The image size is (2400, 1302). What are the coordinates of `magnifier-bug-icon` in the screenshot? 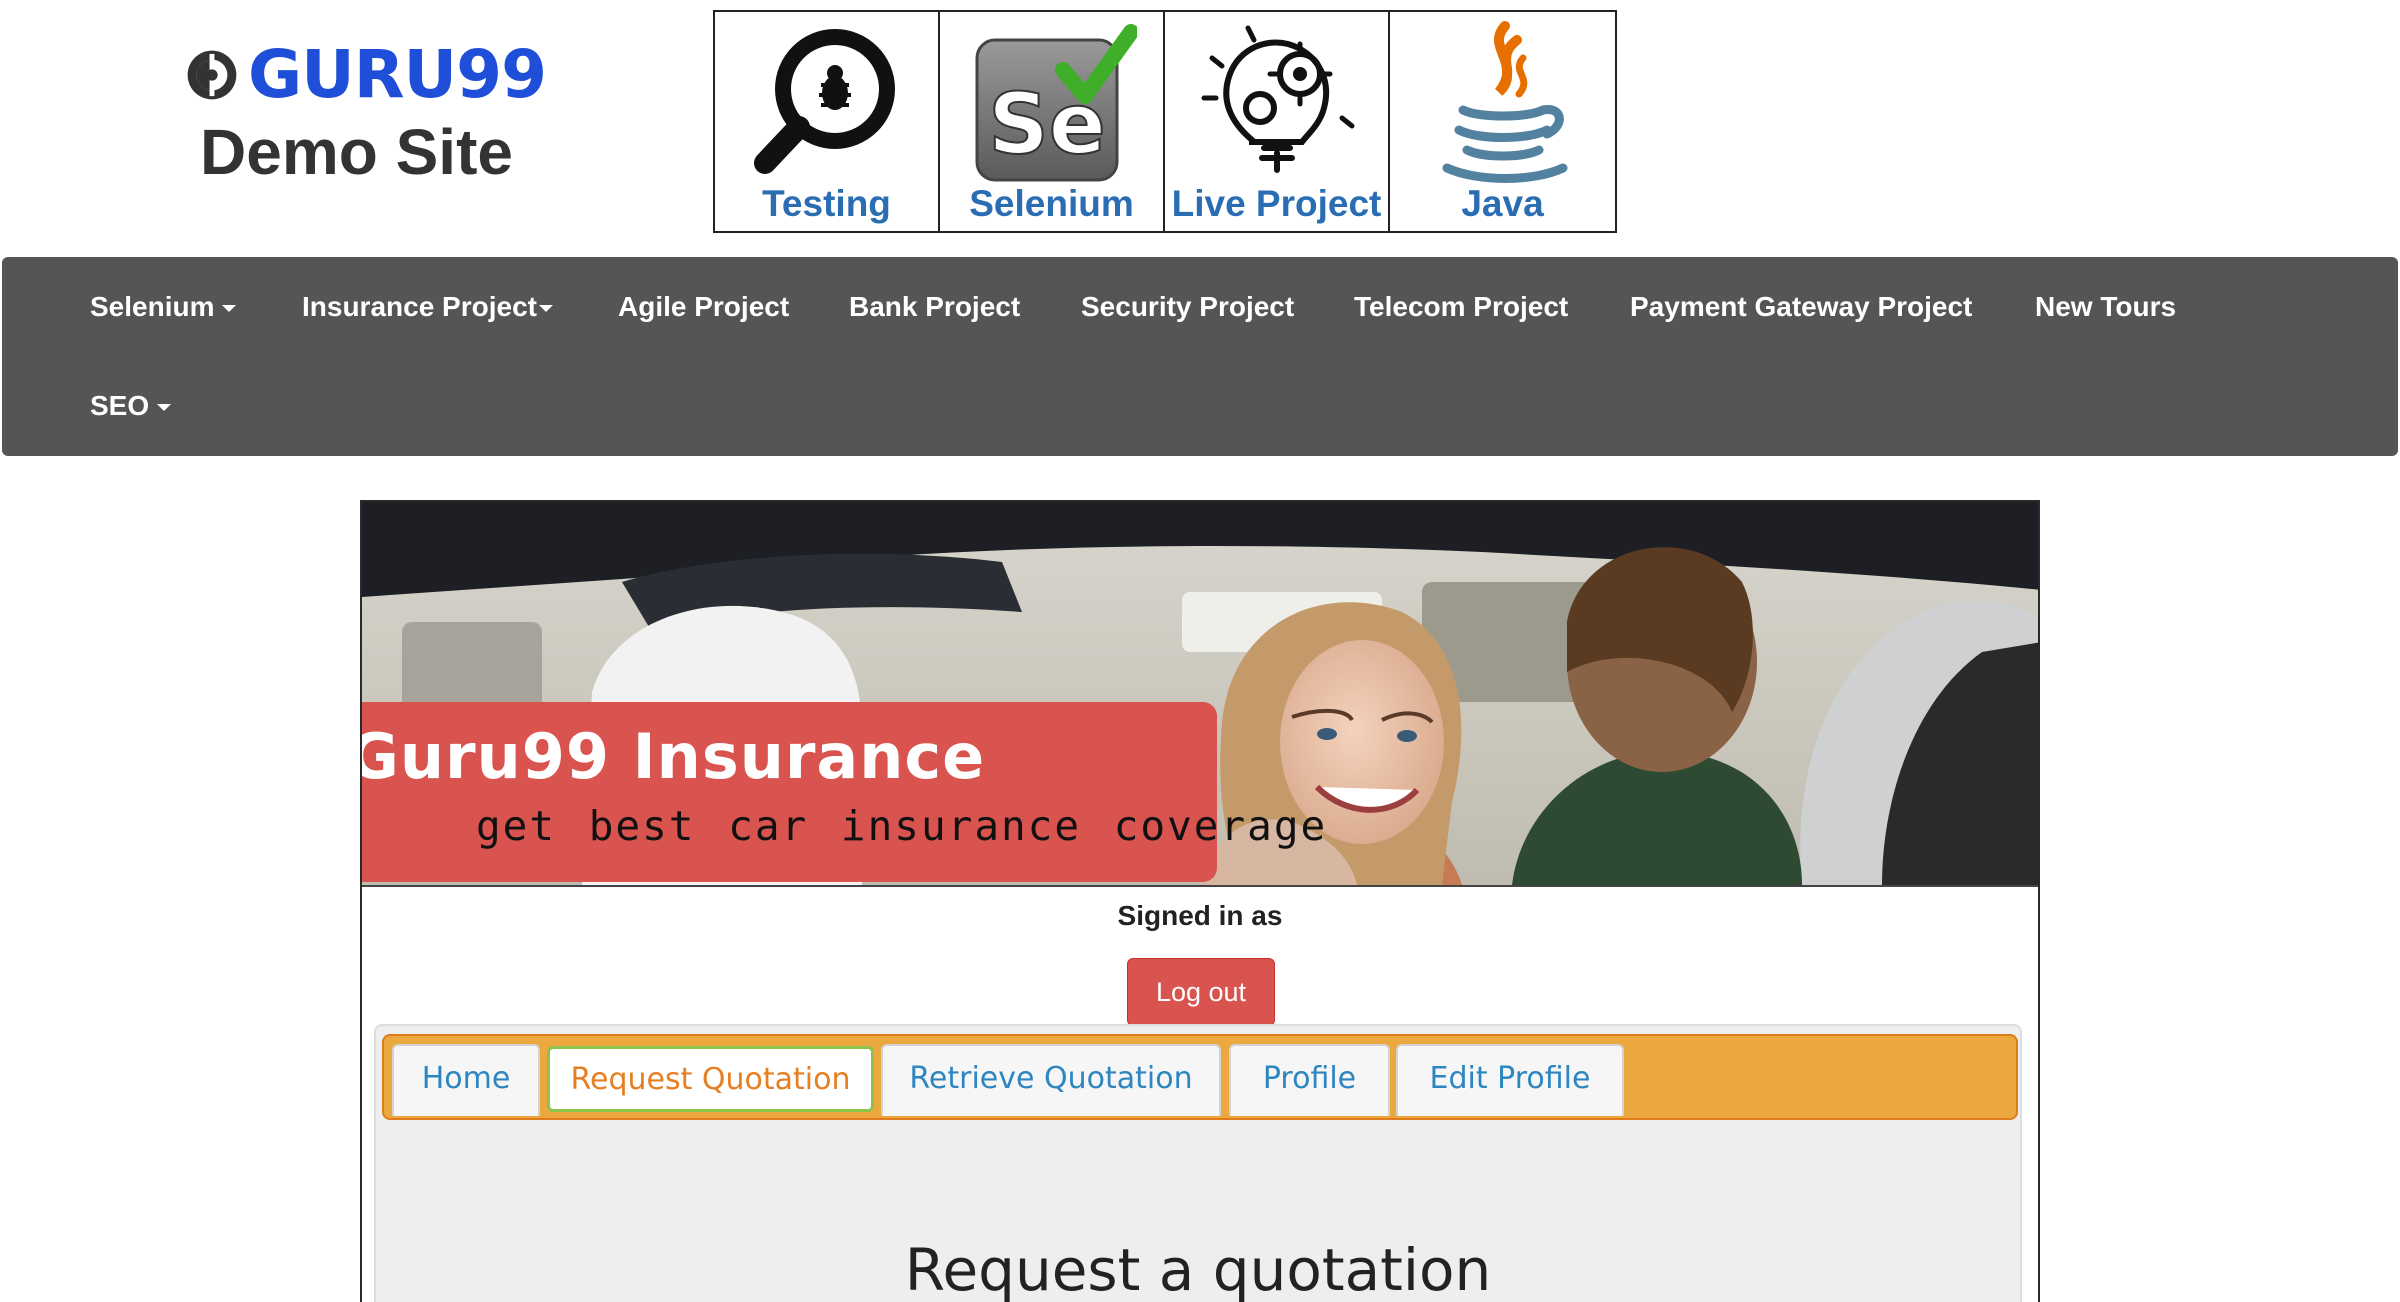 It's located at (824, 101).